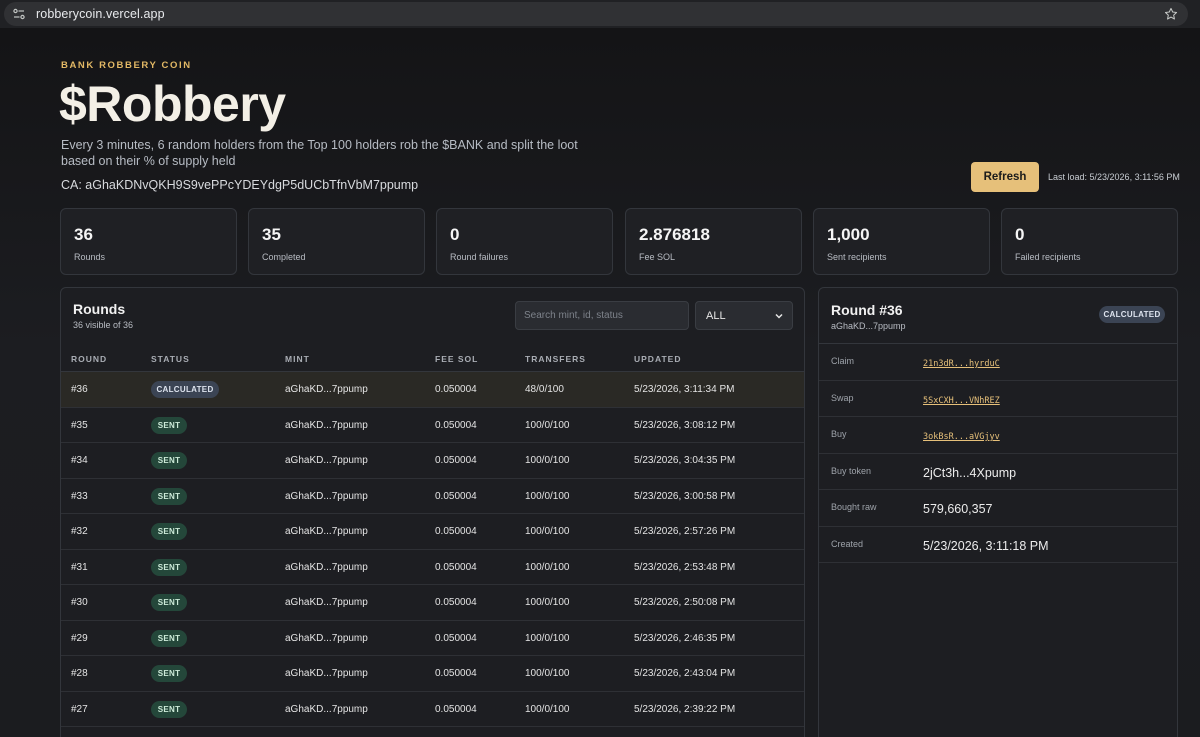 This screenshot has width=1200, height=737. I want to click on updated-time: 5/23/2026, 2:53:48 PM, so click(685, 567).